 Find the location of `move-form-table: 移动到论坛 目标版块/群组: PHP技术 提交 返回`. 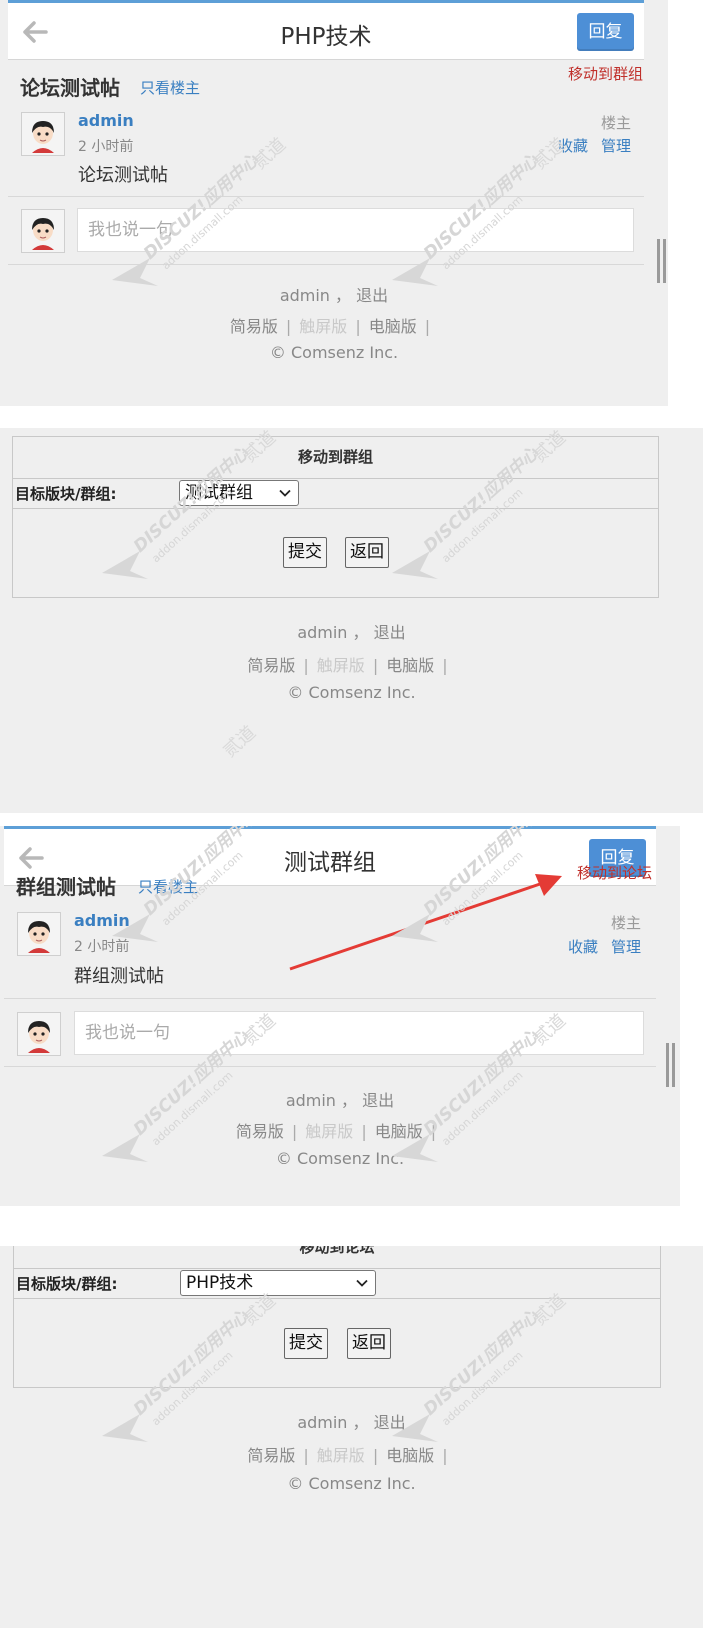

move-form-table: 移动到论坛 目标版块/群组: PHP技术 提交 返回 is located at coordinates (337, 1317).